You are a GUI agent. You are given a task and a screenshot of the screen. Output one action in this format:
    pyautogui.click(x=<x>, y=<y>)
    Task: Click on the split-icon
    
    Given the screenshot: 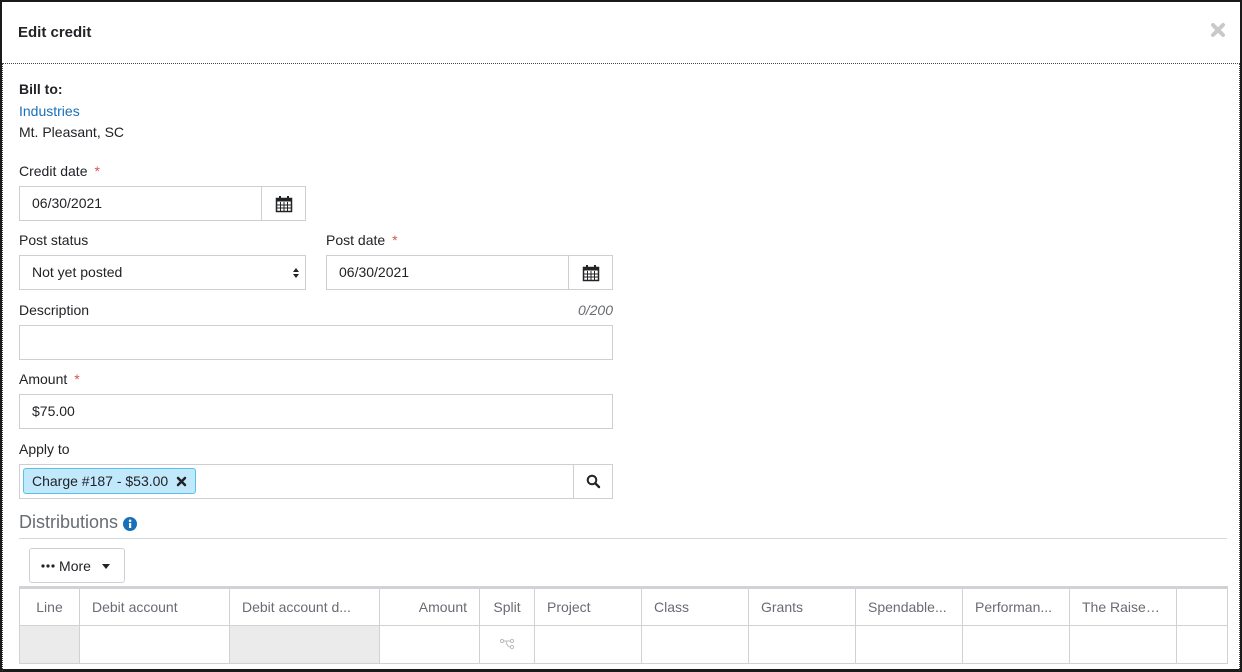 What is the action you would take?
    pyautogui.click(x=507, y=643)
    